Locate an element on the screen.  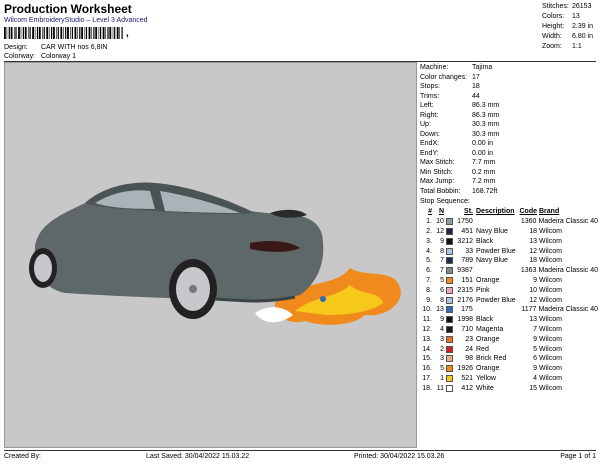
printed-date: Printed: 30/04/2022 15.03.26 is located at coordinates (399, 456).